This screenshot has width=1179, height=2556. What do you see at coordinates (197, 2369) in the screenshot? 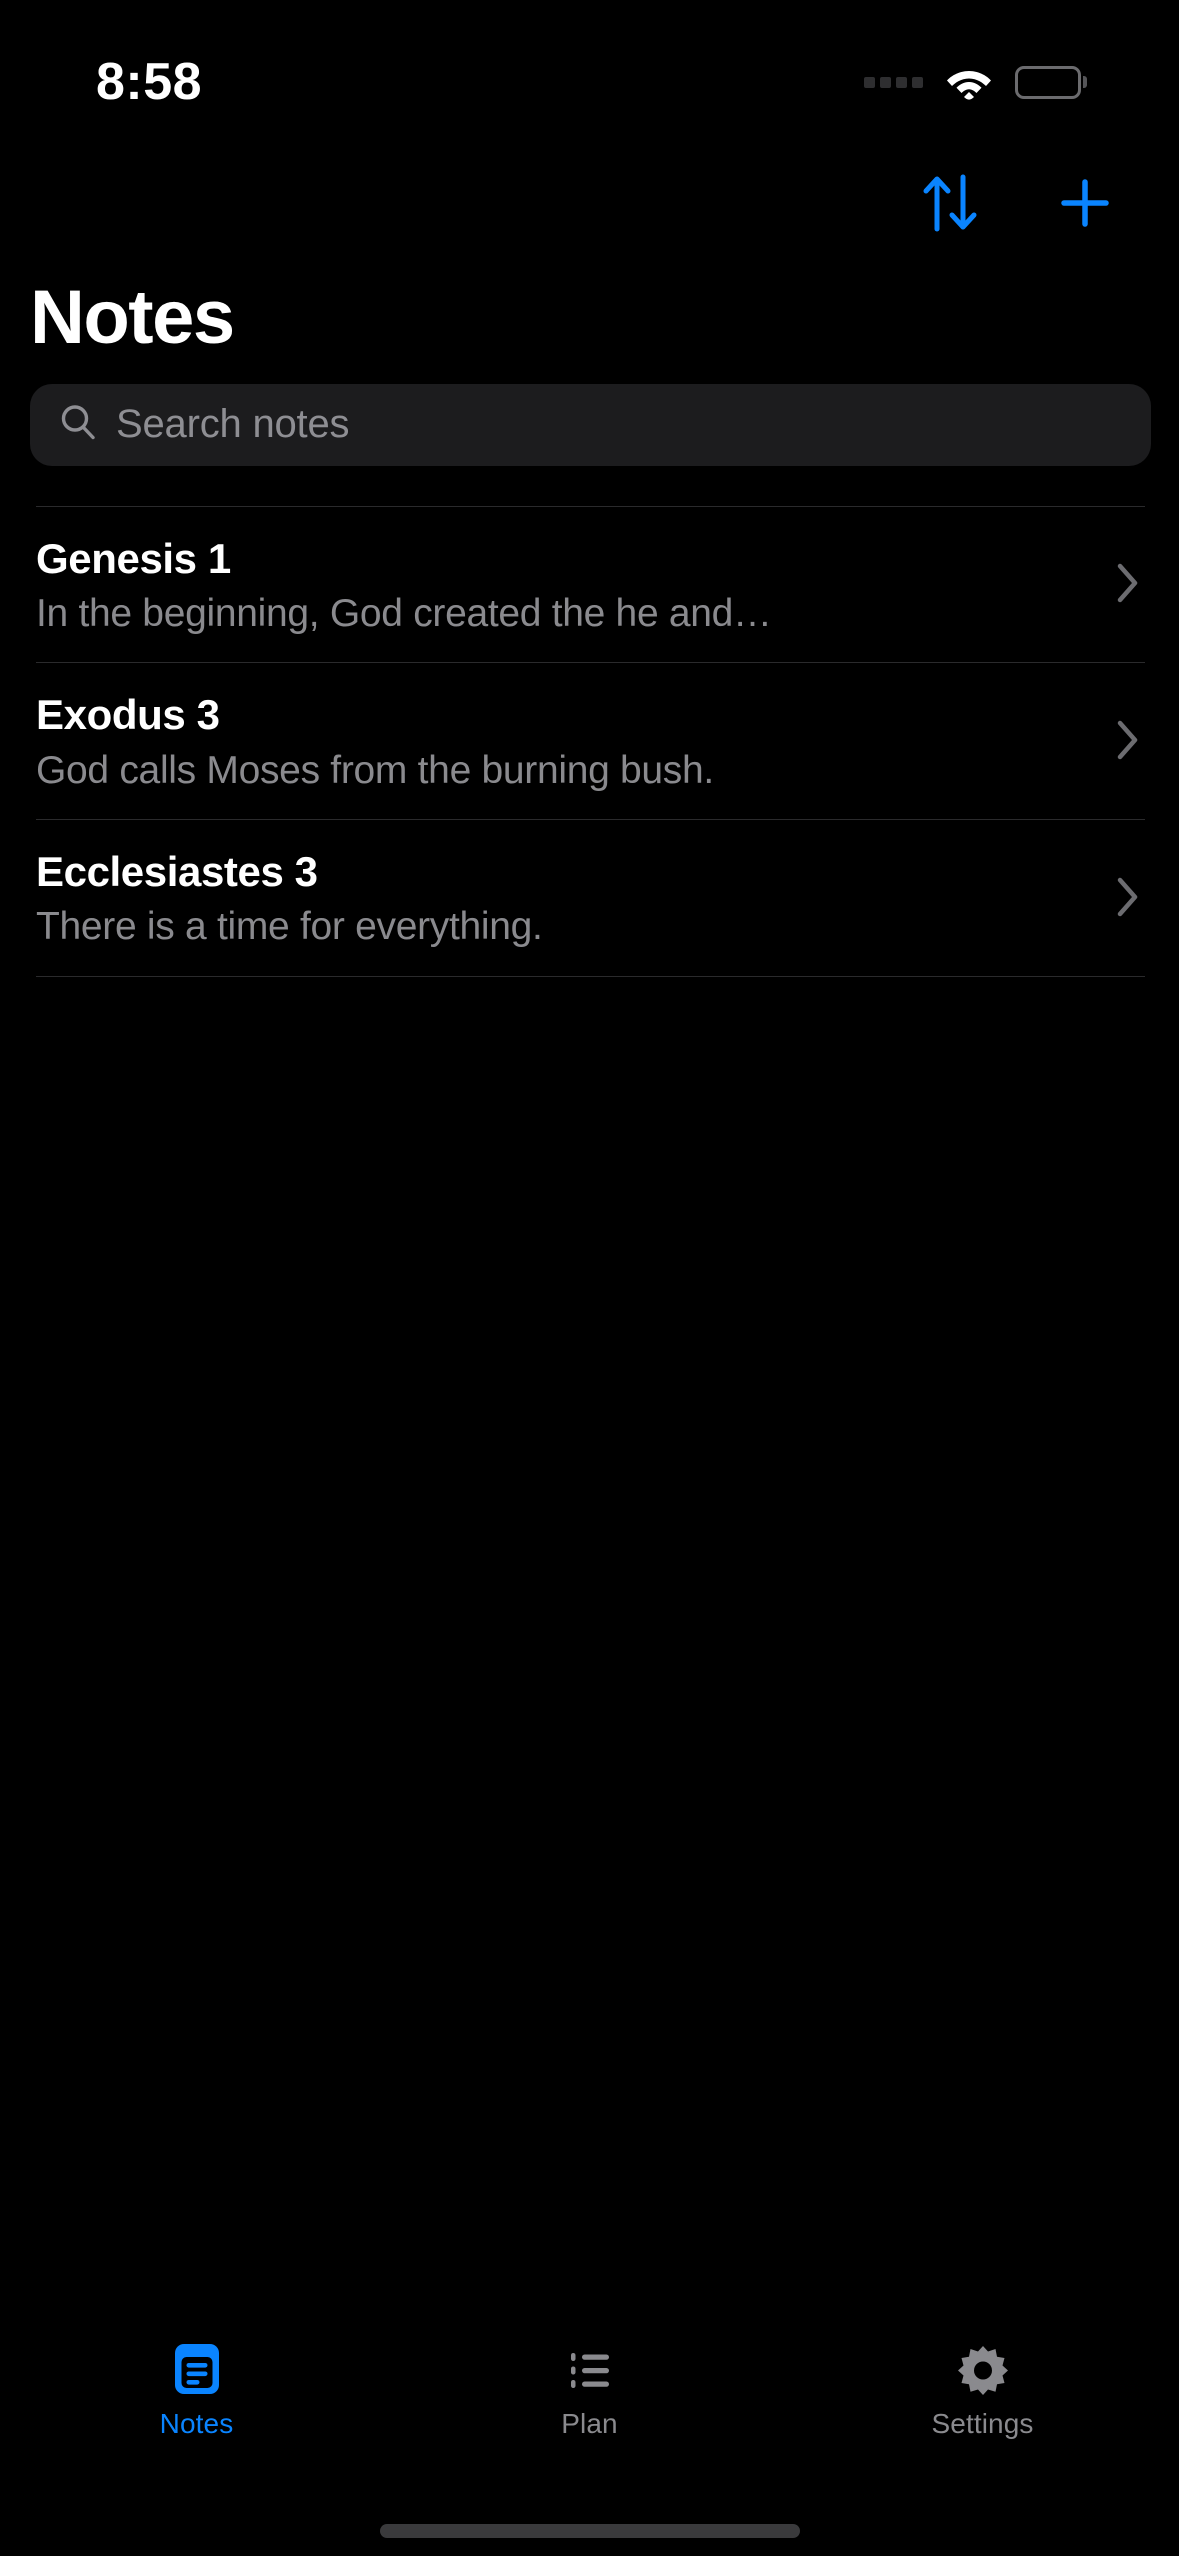
I see `note-document-icon` at bounding box center [197, 2369].